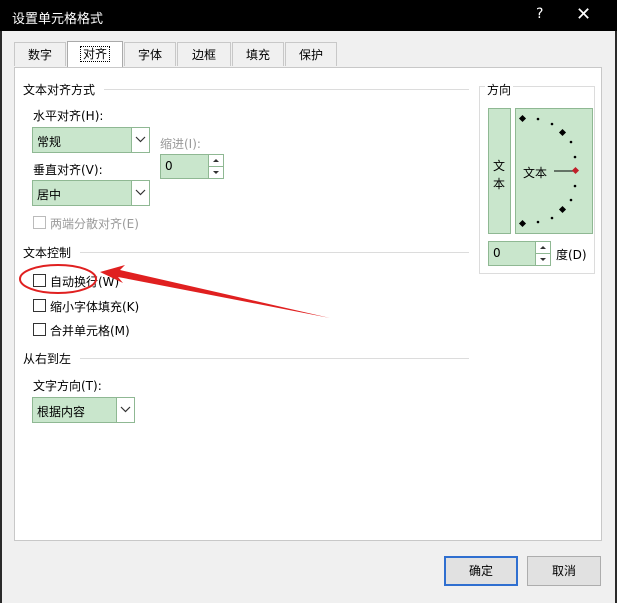  Describe the element at coordinates (519, 253) in the screenshot. I see `degrees-spinner: 0` at that location.